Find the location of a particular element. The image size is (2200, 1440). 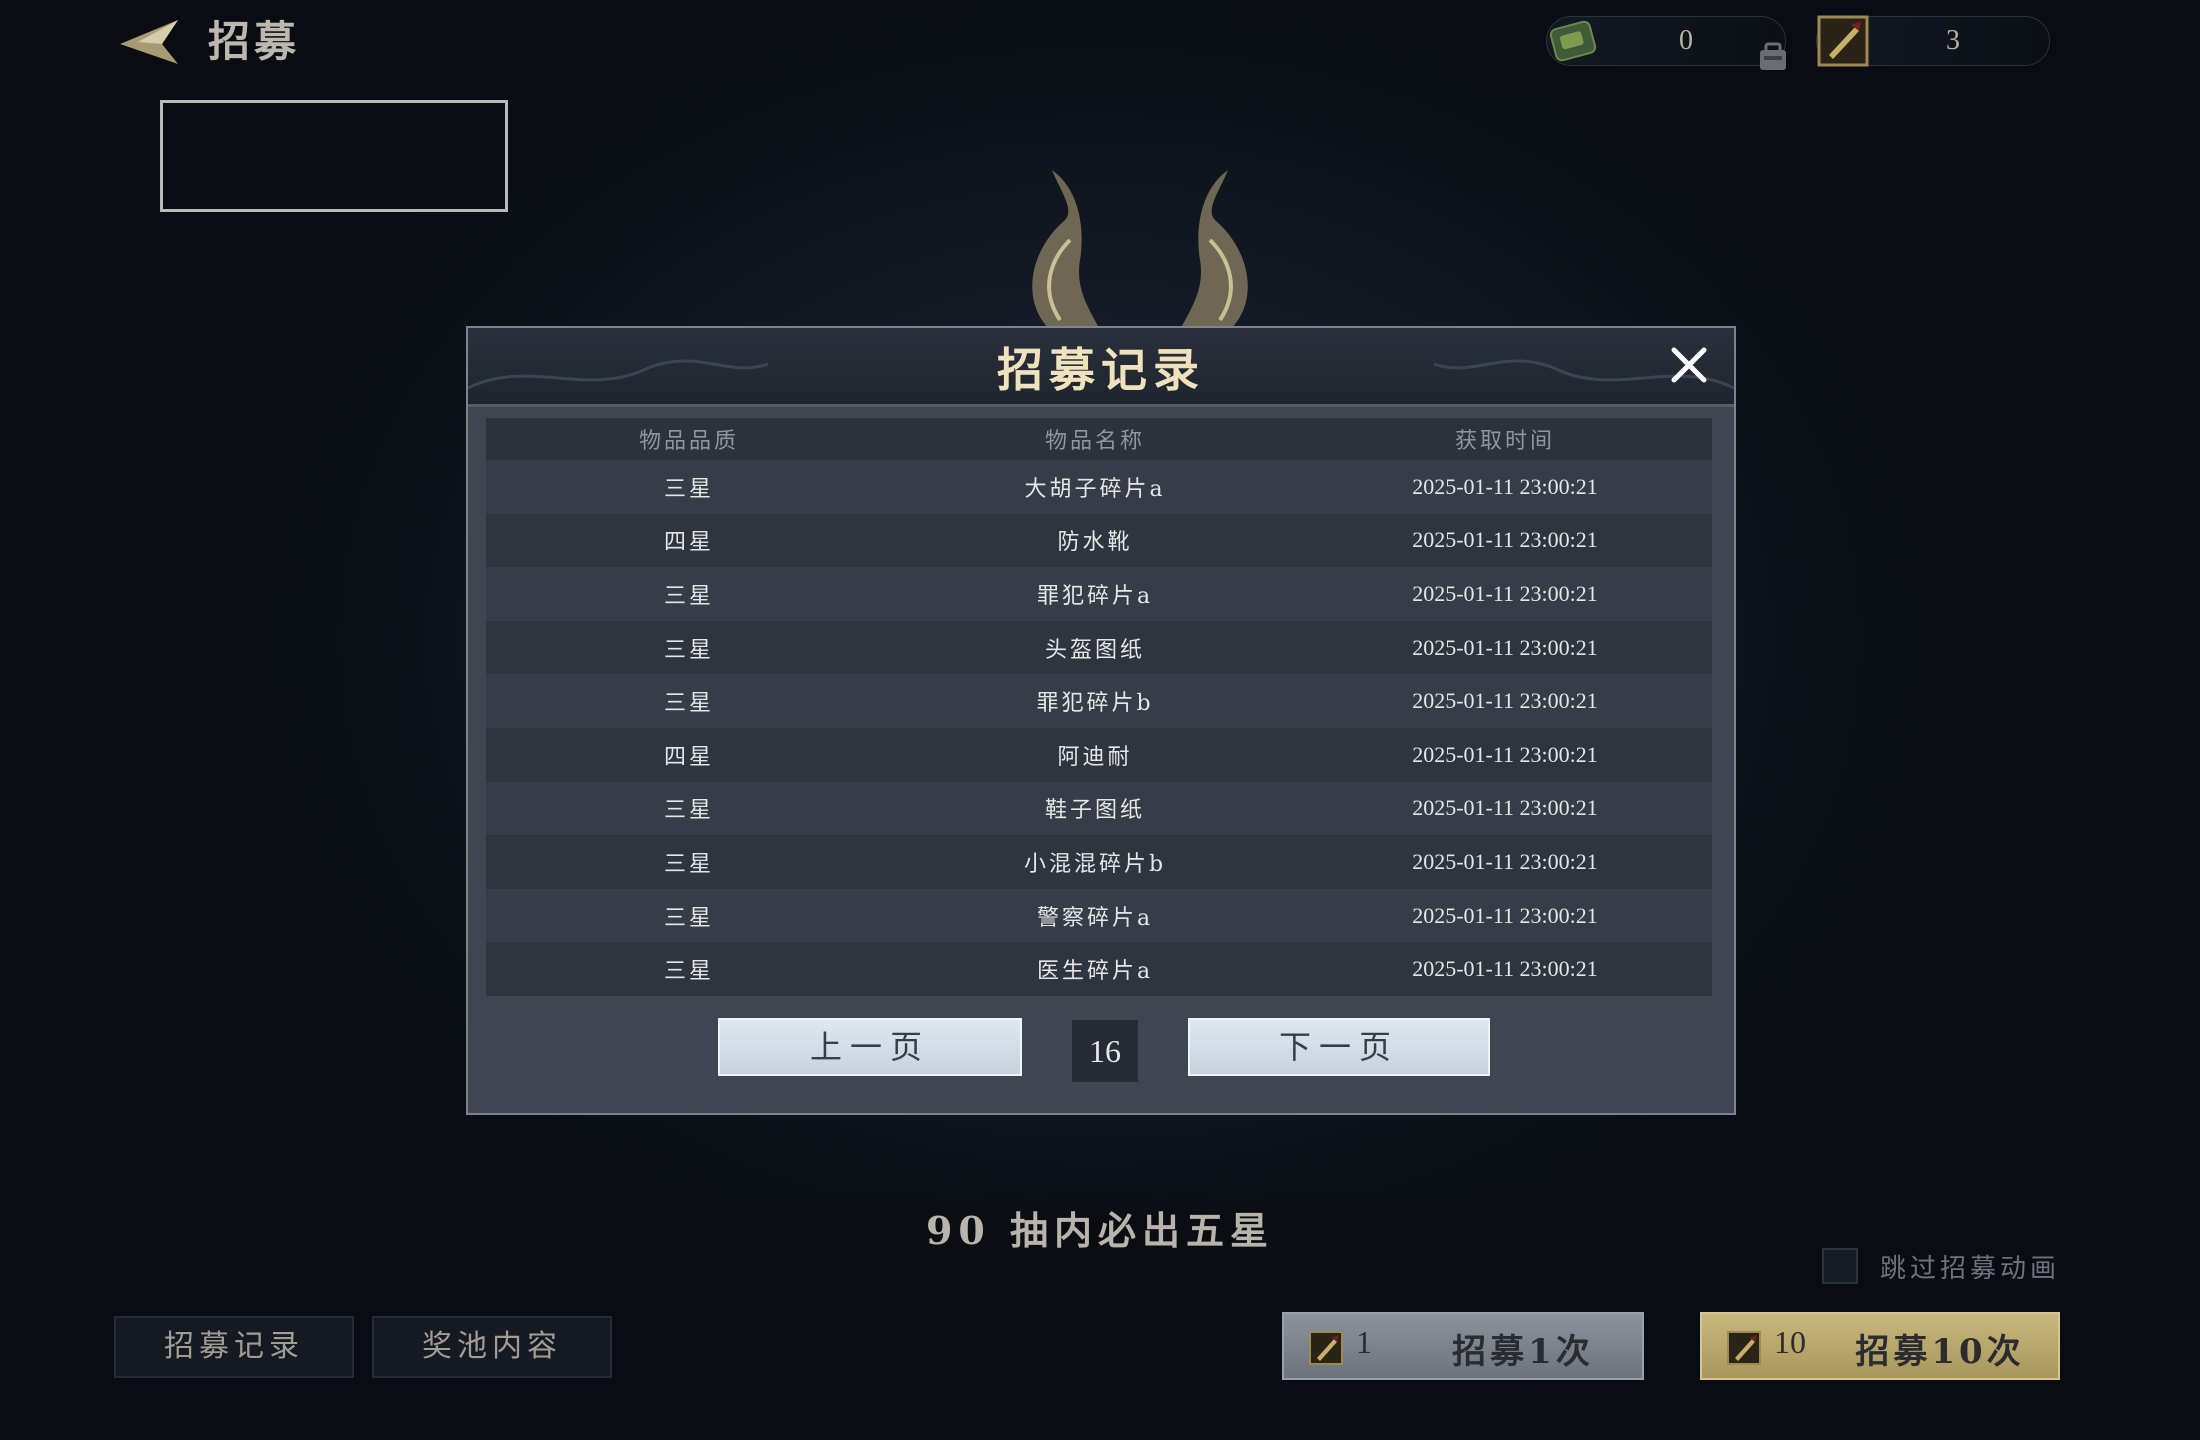

back-arrow-icon is located at coordinates (149, 42).